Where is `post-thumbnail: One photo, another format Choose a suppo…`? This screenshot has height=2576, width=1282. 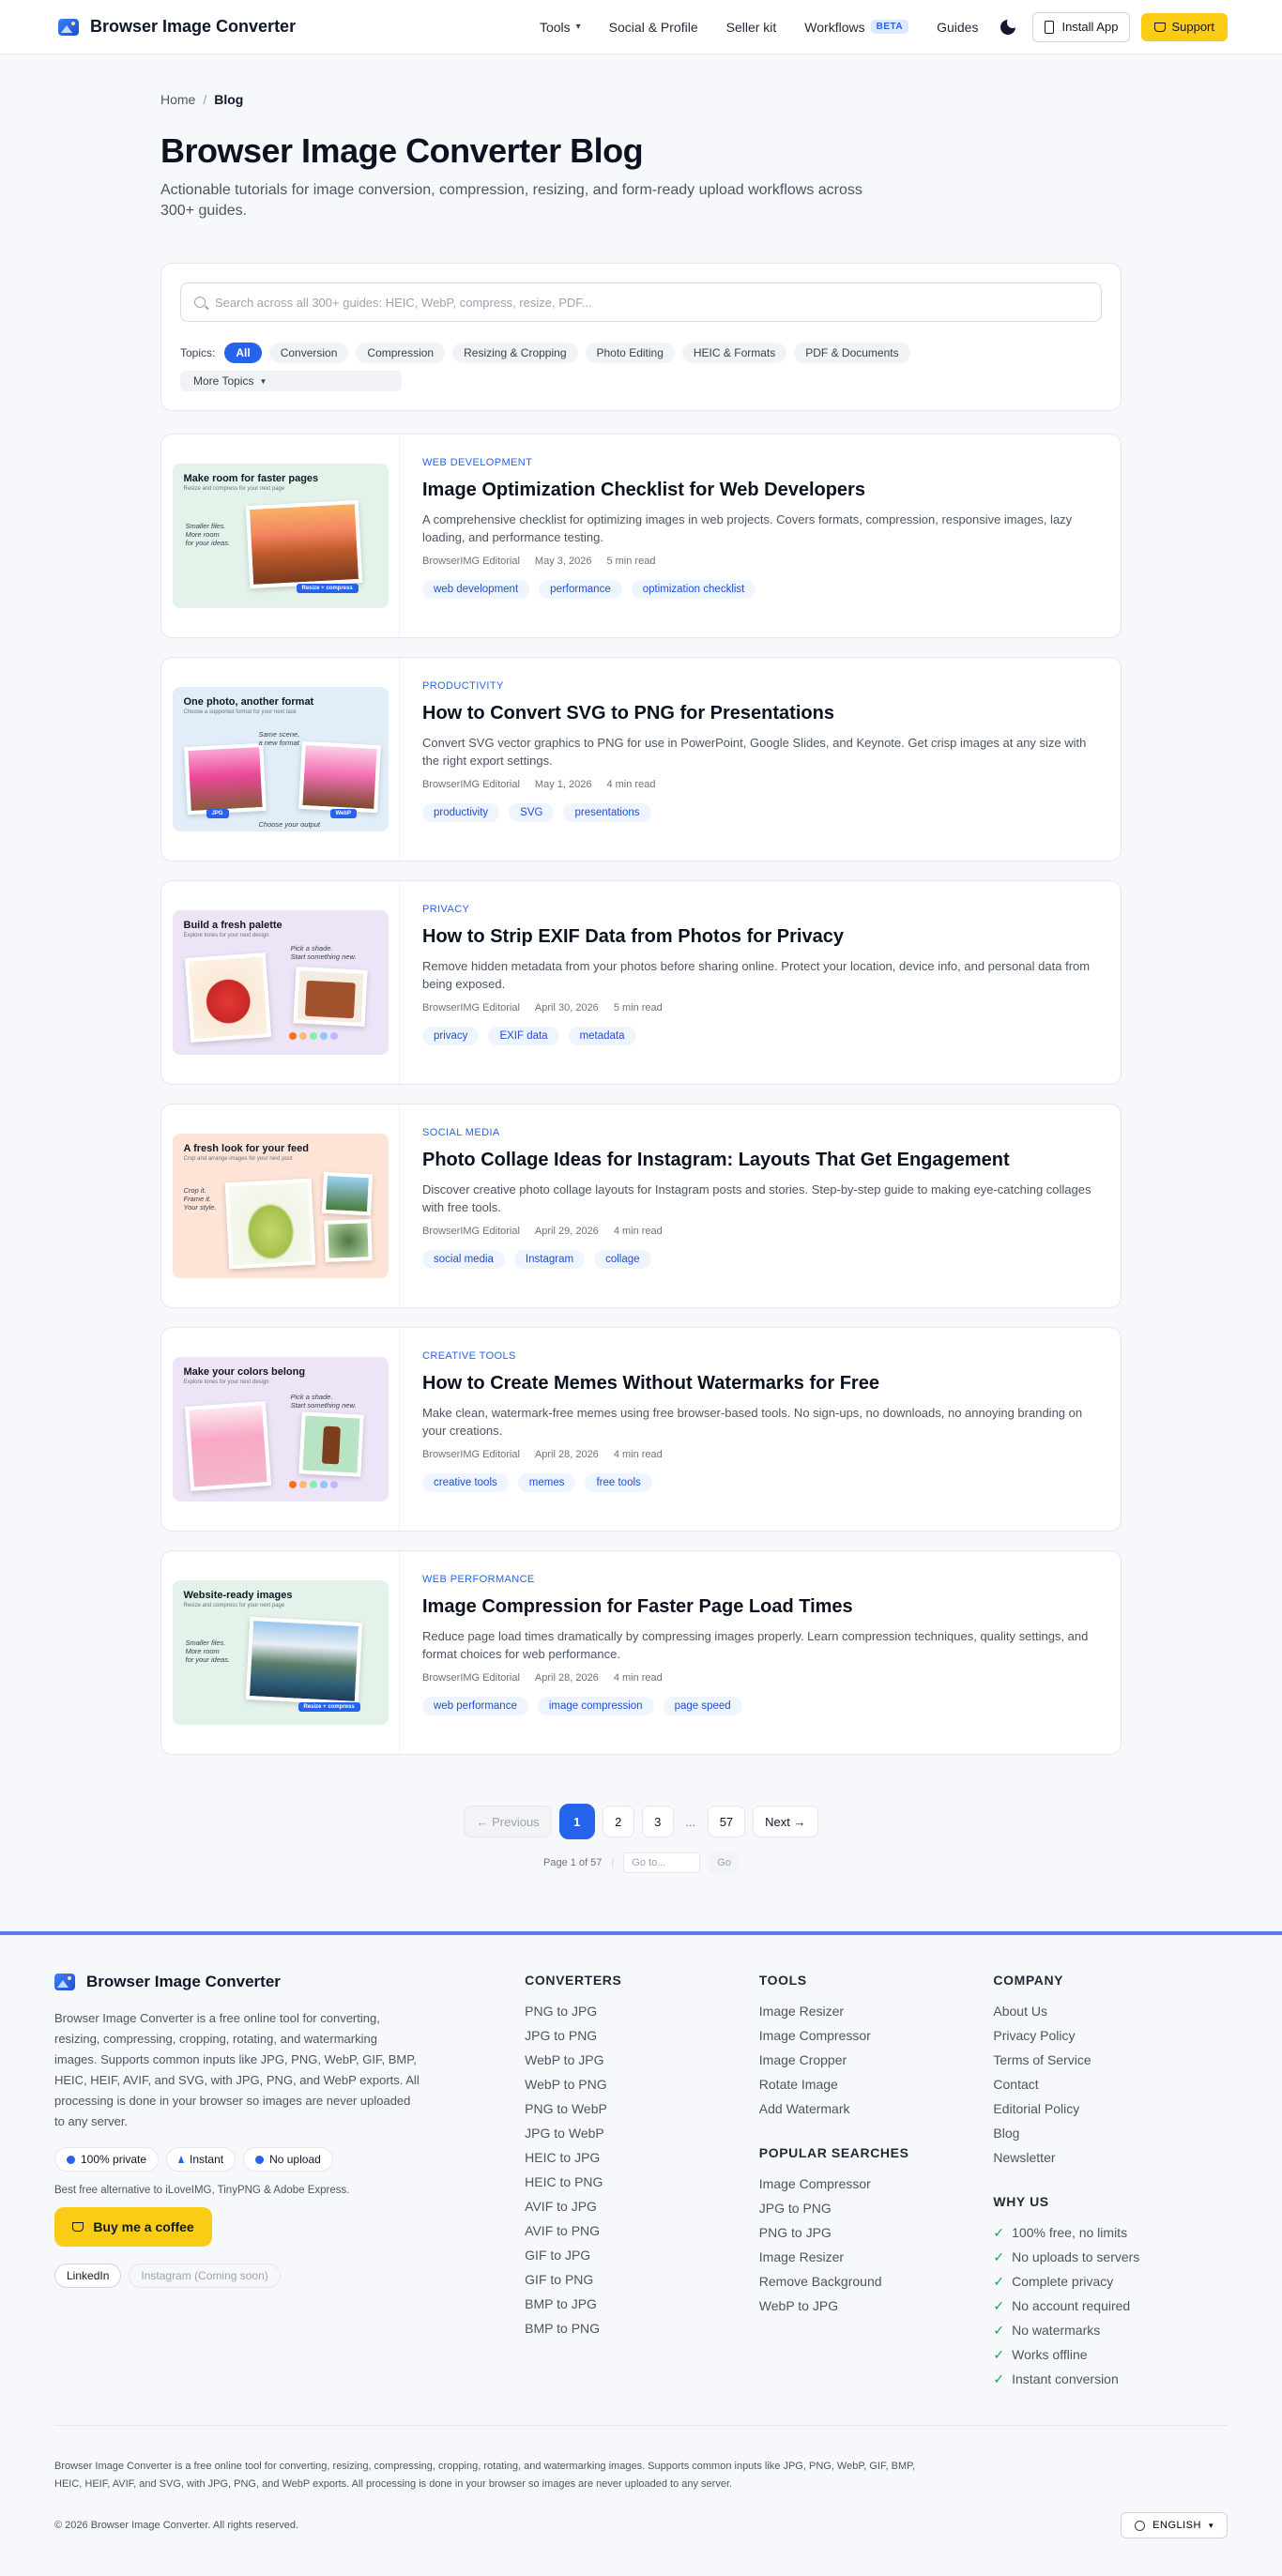 post-thumbnail: One photo, another format Choose a suppo… is located at coordinates (281, 759).